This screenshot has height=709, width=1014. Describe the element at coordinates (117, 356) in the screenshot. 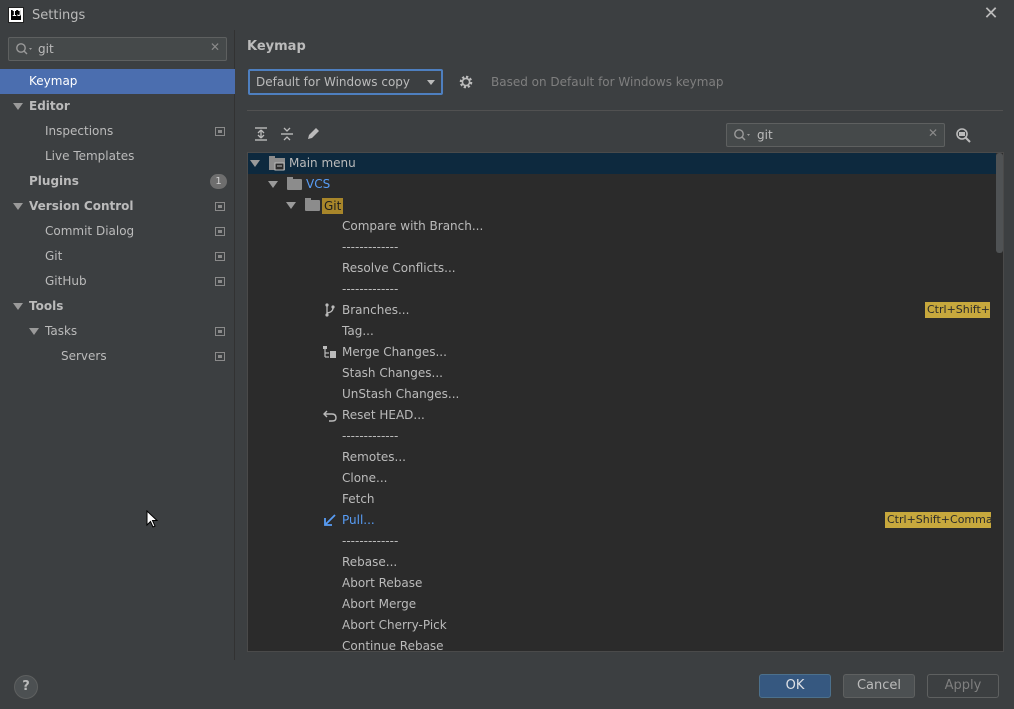

I see `sidebar-item-servers: Servers` at that location.